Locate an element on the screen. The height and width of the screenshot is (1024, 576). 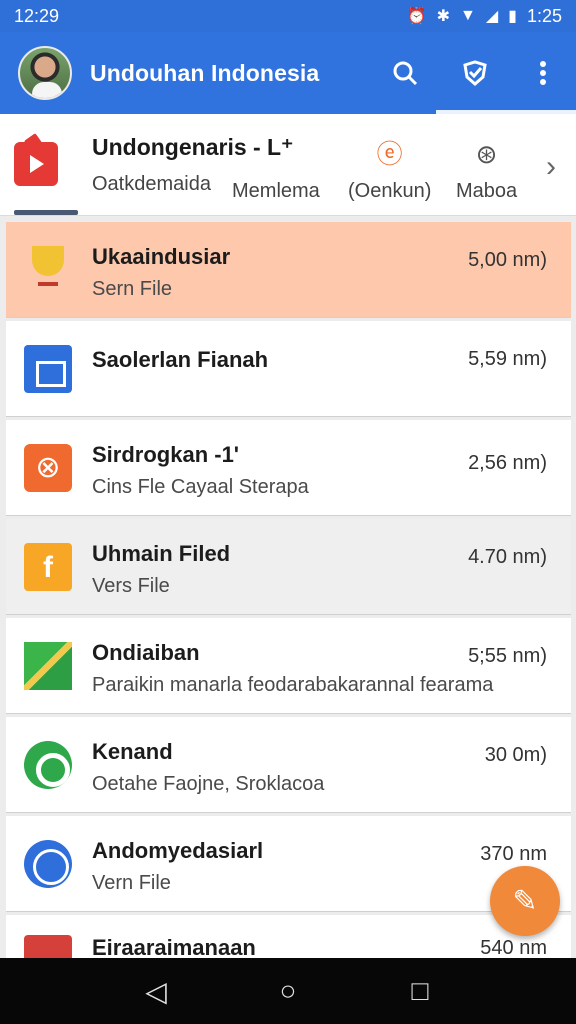
list-item: Kenand Oetahe Faojne, Sroklacoa 30 0m) is located at coordinates (288, 765).